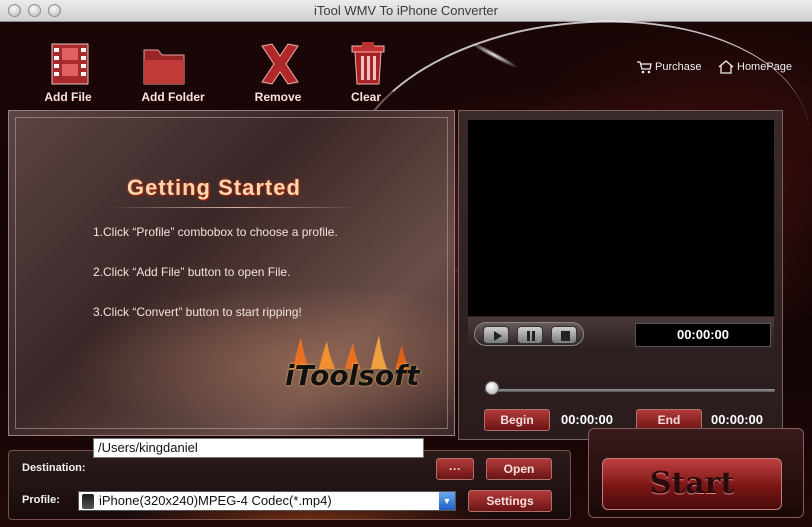  What do you see at coordinates (726, 67) in the screenshot?
I see `home-icon` at bounding box center [726, 67].